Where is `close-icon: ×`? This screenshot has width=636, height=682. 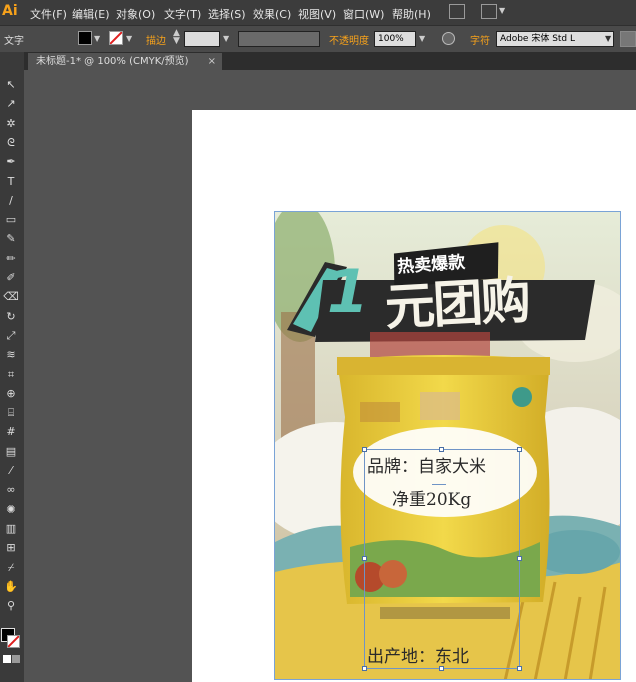
close-icon: × is located at coordinates (212, 61).